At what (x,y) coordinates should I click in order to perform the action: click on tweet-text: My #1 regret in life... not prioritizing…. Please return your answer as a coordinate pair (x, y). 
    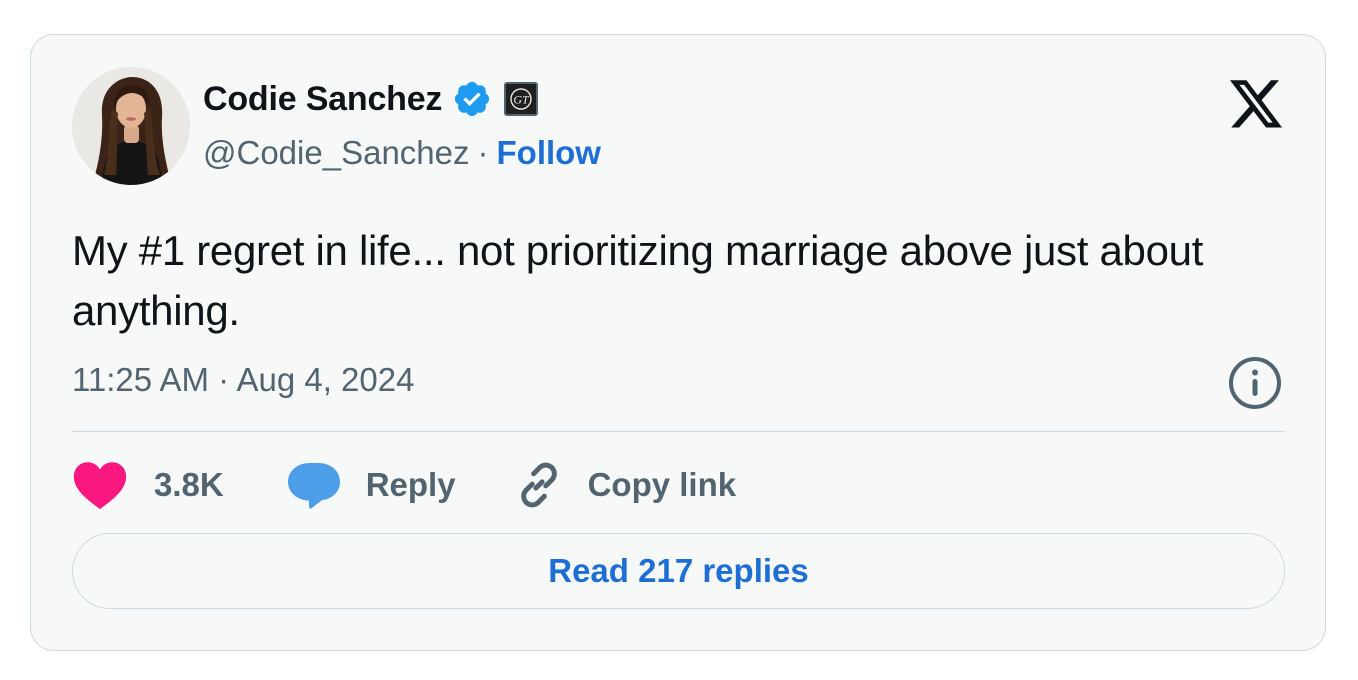
    Looking at the image, I should click on (638, 280).